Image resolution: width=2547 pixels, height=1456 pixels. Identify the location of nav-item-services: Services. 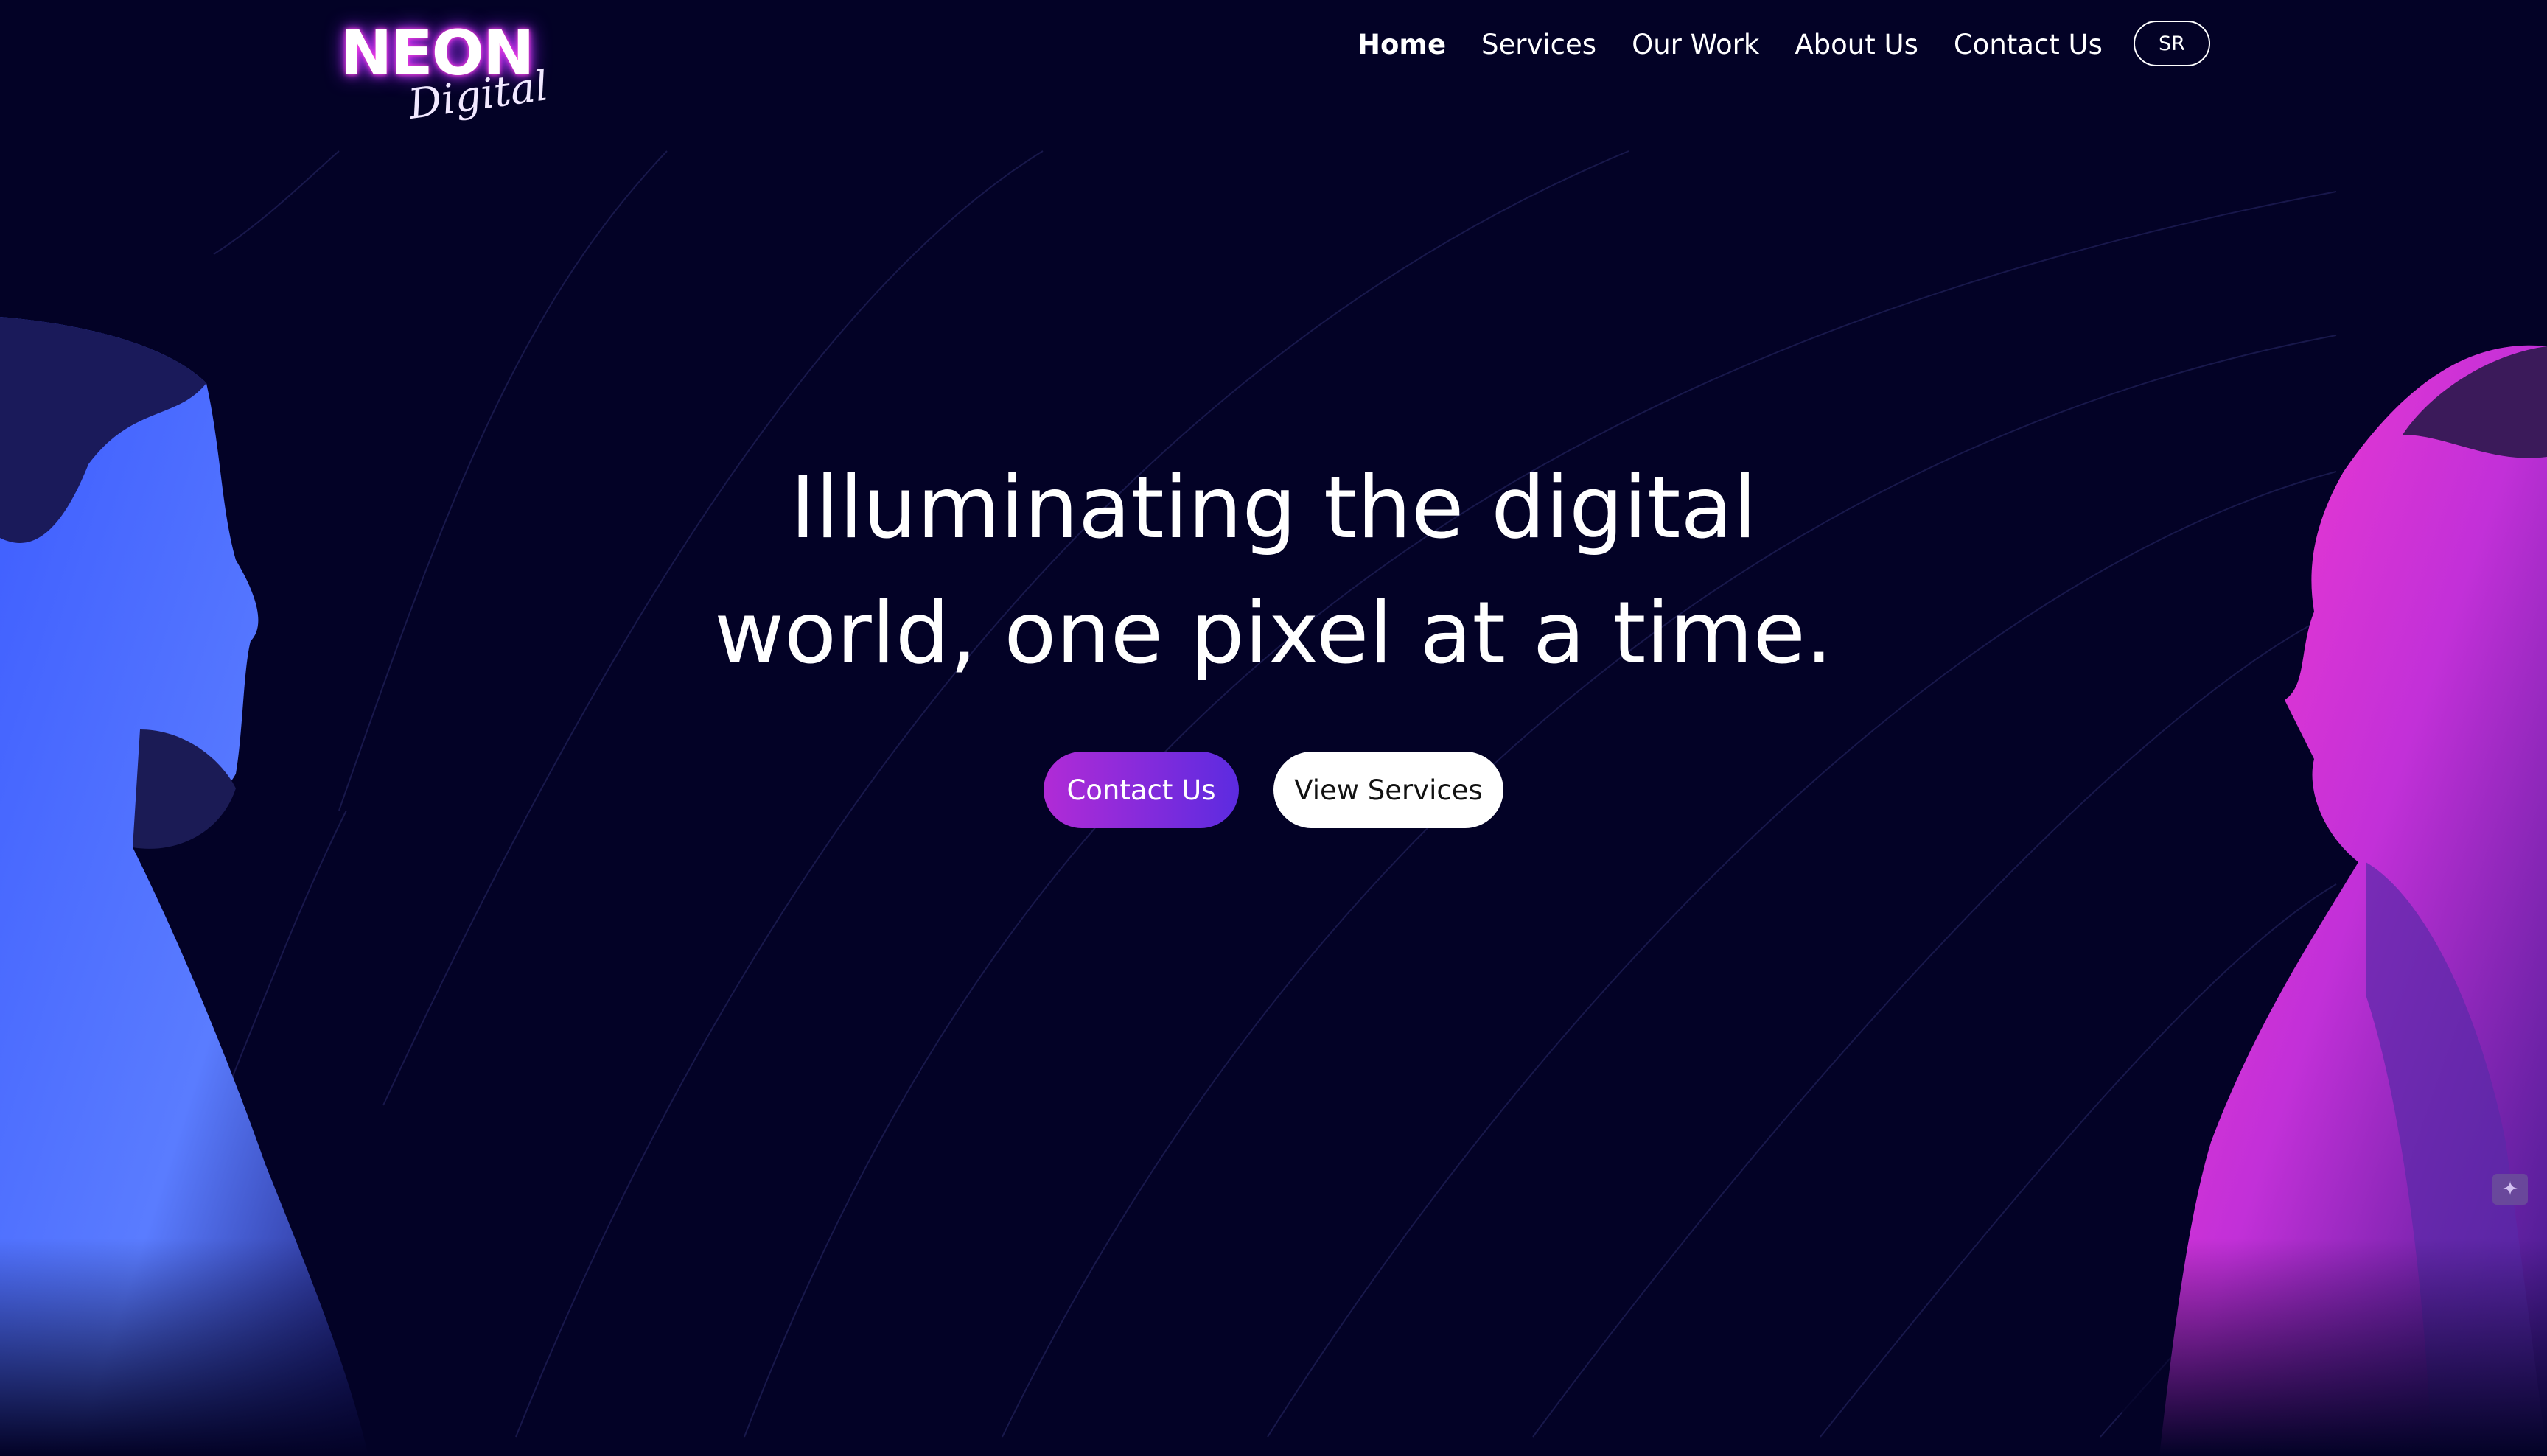
(1539, 44).